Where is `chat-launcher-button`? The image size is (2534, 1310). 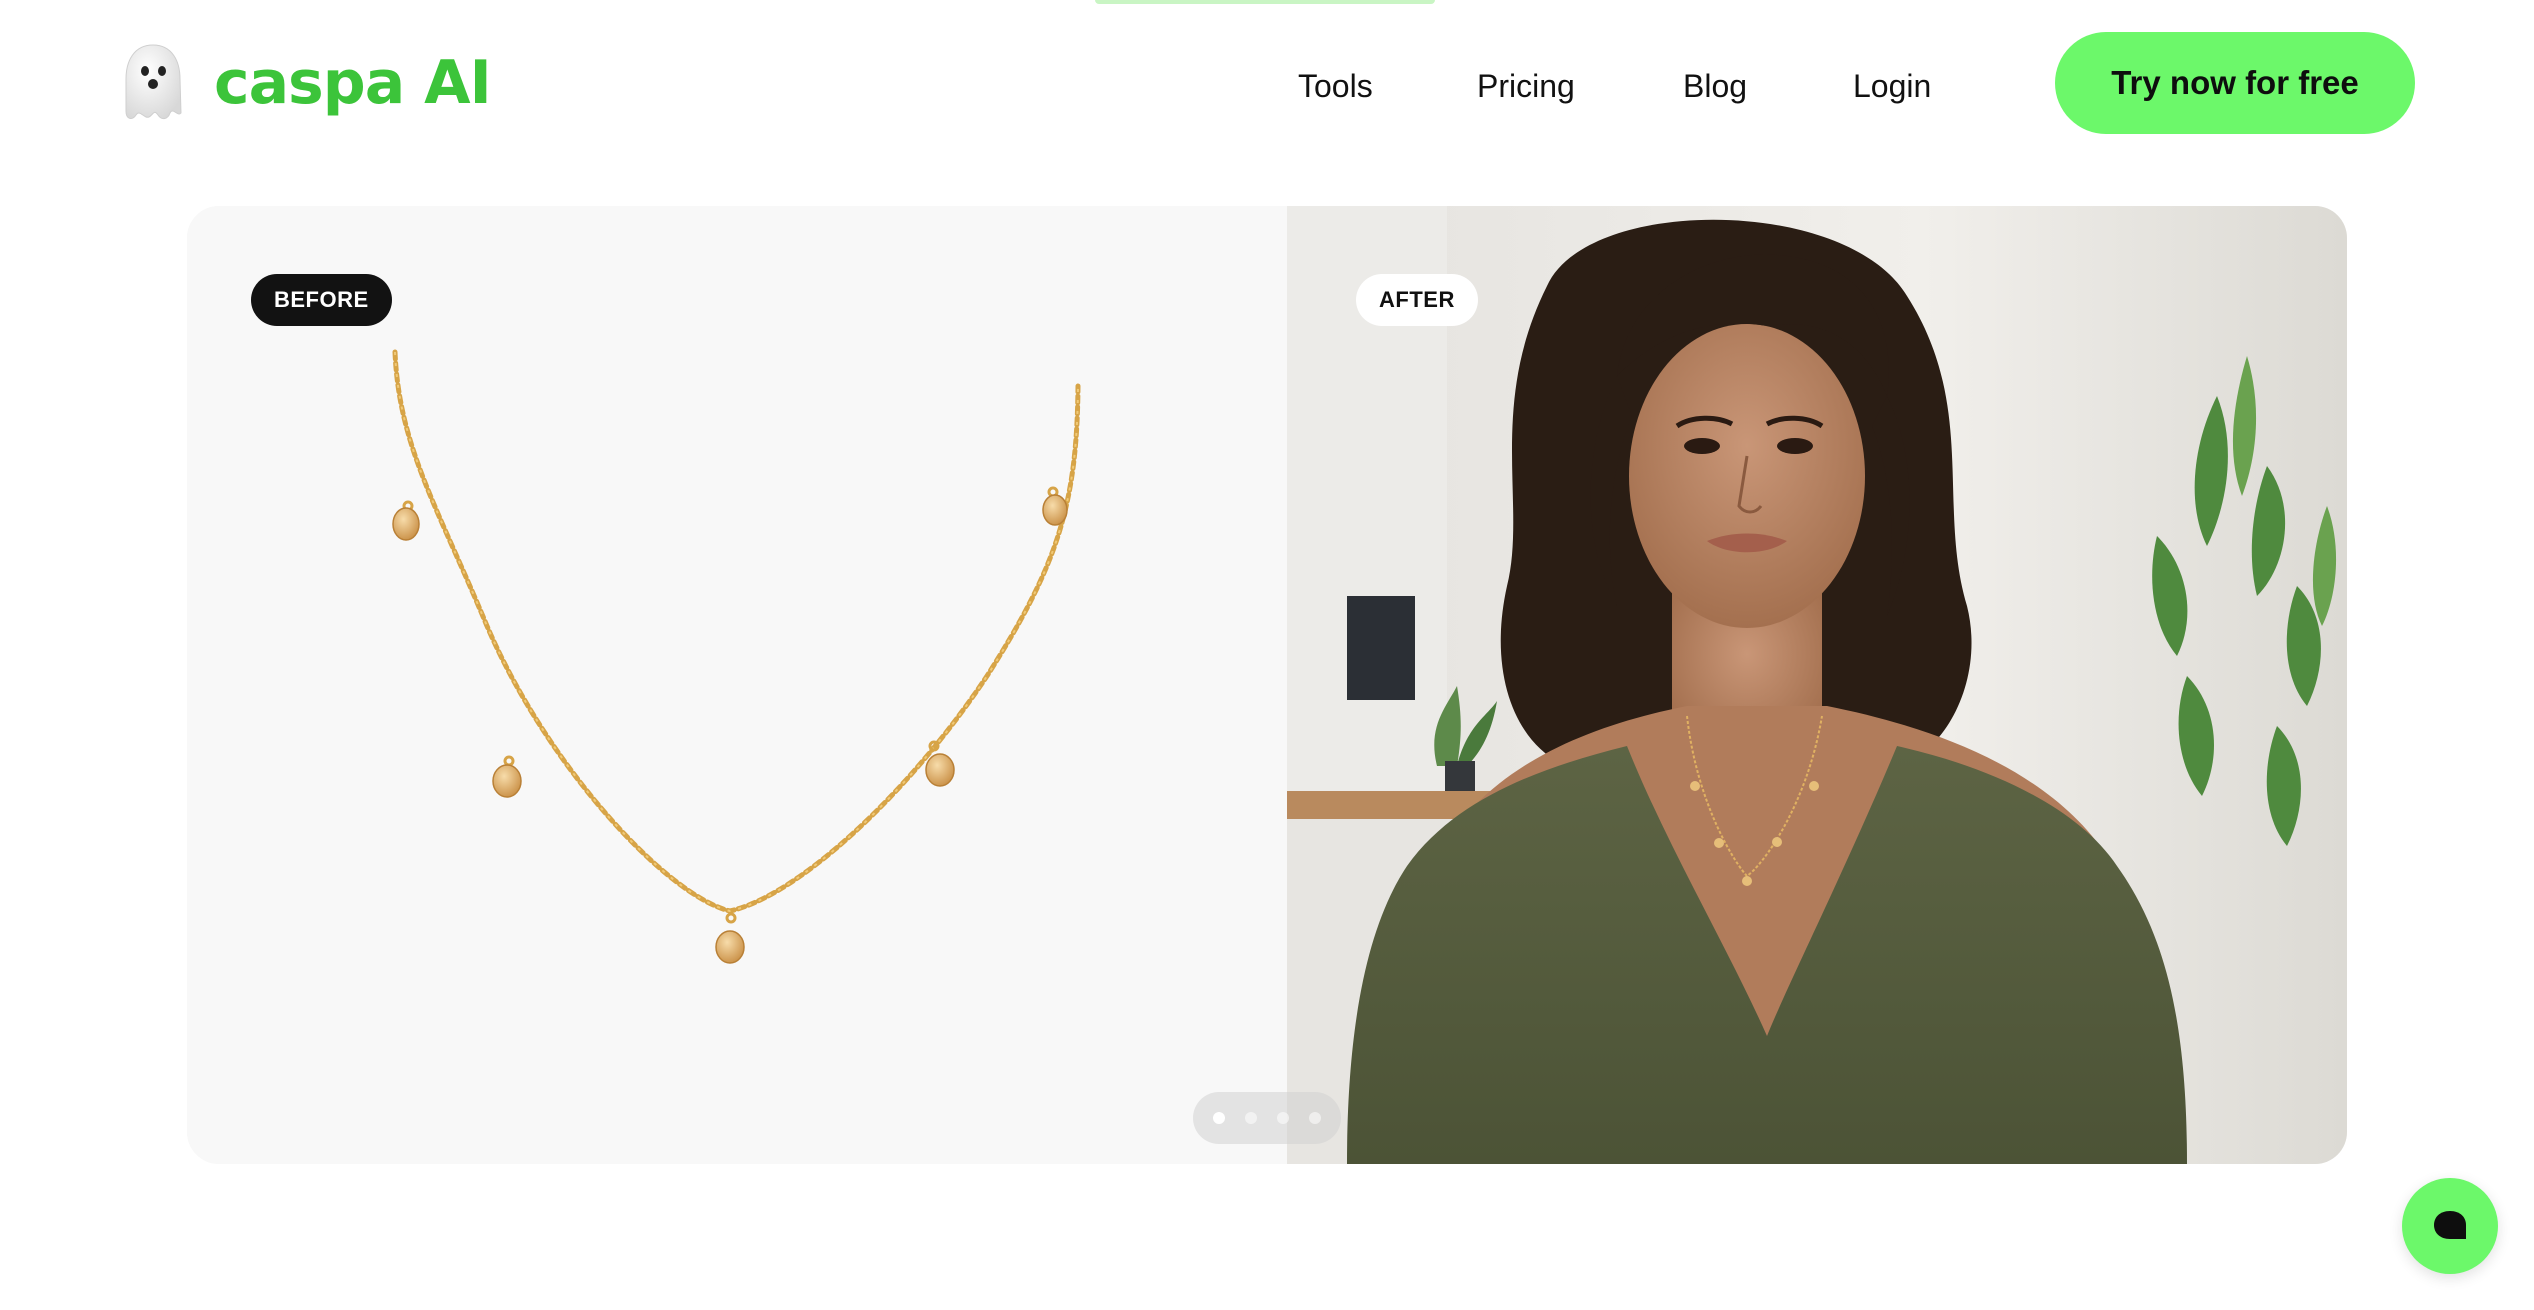 chat-launcher-button is located at coordinates (2450, 1226).